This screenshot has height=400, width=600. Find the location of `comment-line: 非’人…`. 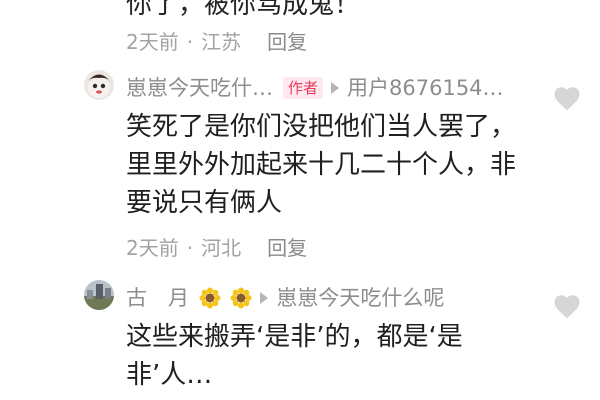

comment-line: 非’人… is located at coordinates (169, 375).